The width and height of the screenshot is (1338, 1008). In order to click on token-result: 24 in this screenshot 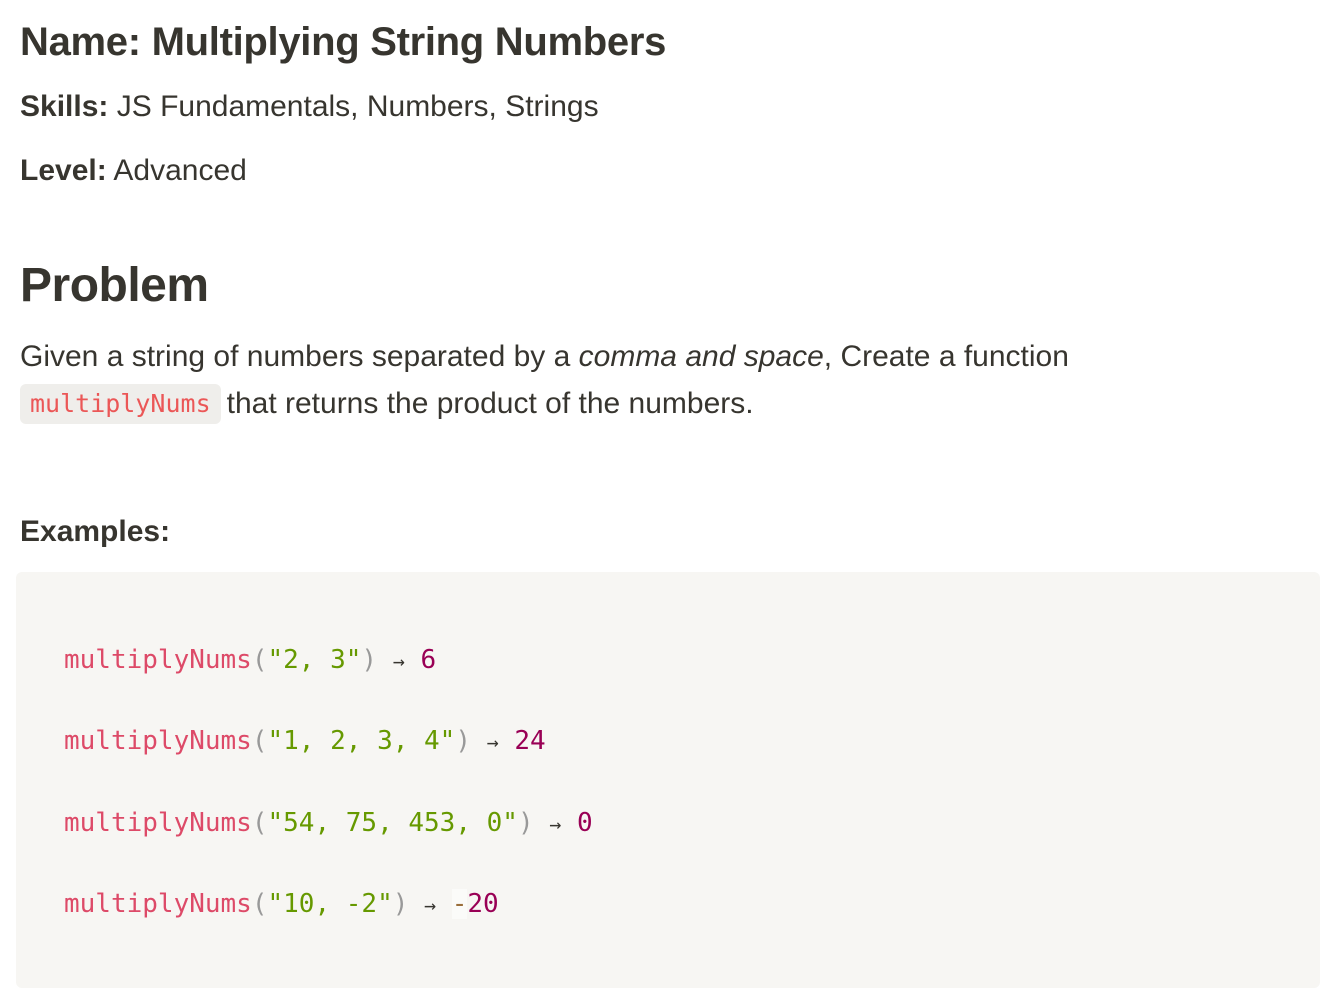, I will do `click(530, 741)`.